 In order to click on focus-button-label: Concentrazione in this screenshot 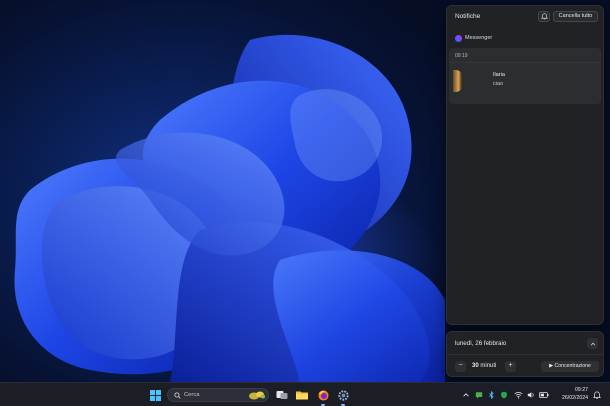, I will do `click(572, 366)`.